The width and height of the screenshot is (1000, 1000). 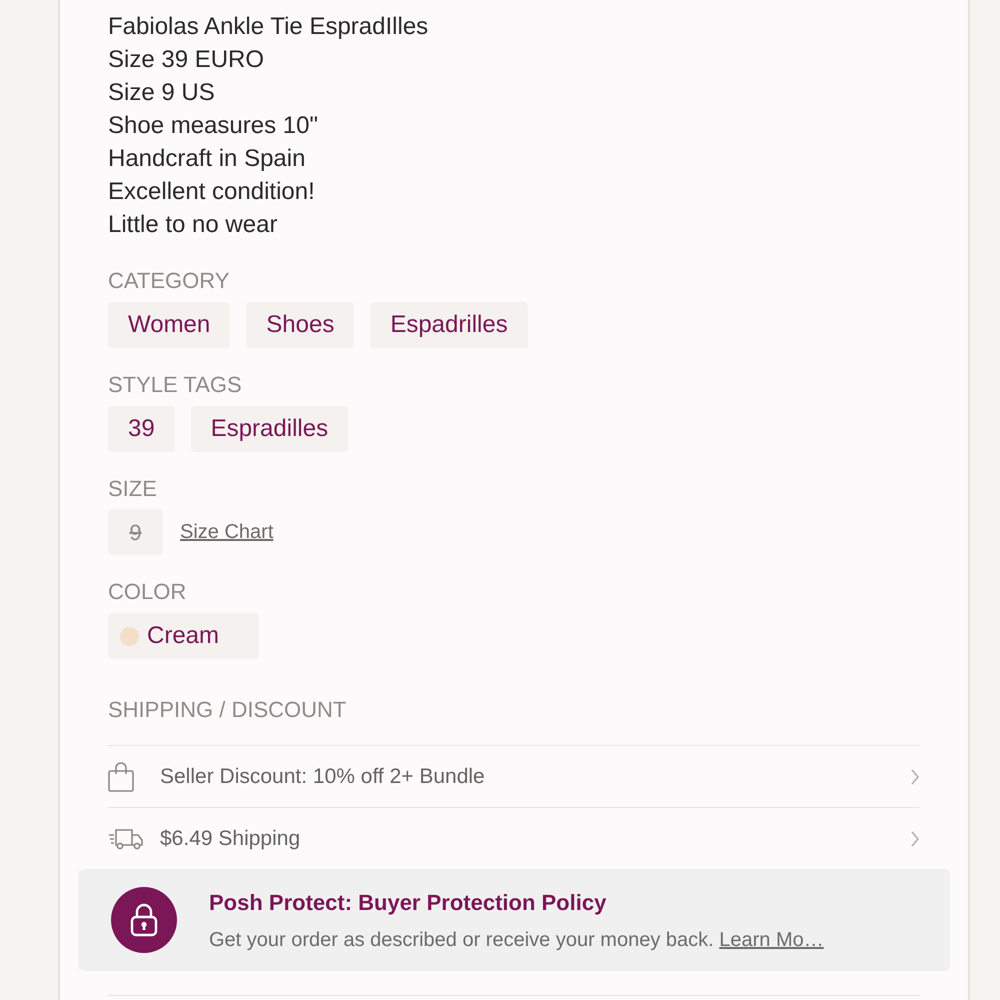 What do you see at coordinates (169, 325) in the screenshot?
I see `tag-chip: Women` at bounding box center [169, 325].